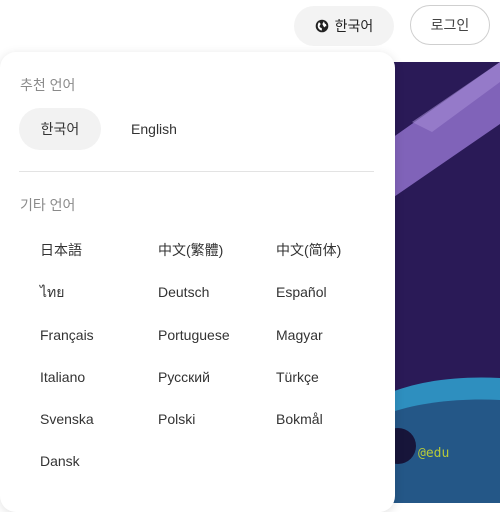 This screenshot has width=500, height=512. I want to click on language-option-korean: 한국어, so click(60, 129).